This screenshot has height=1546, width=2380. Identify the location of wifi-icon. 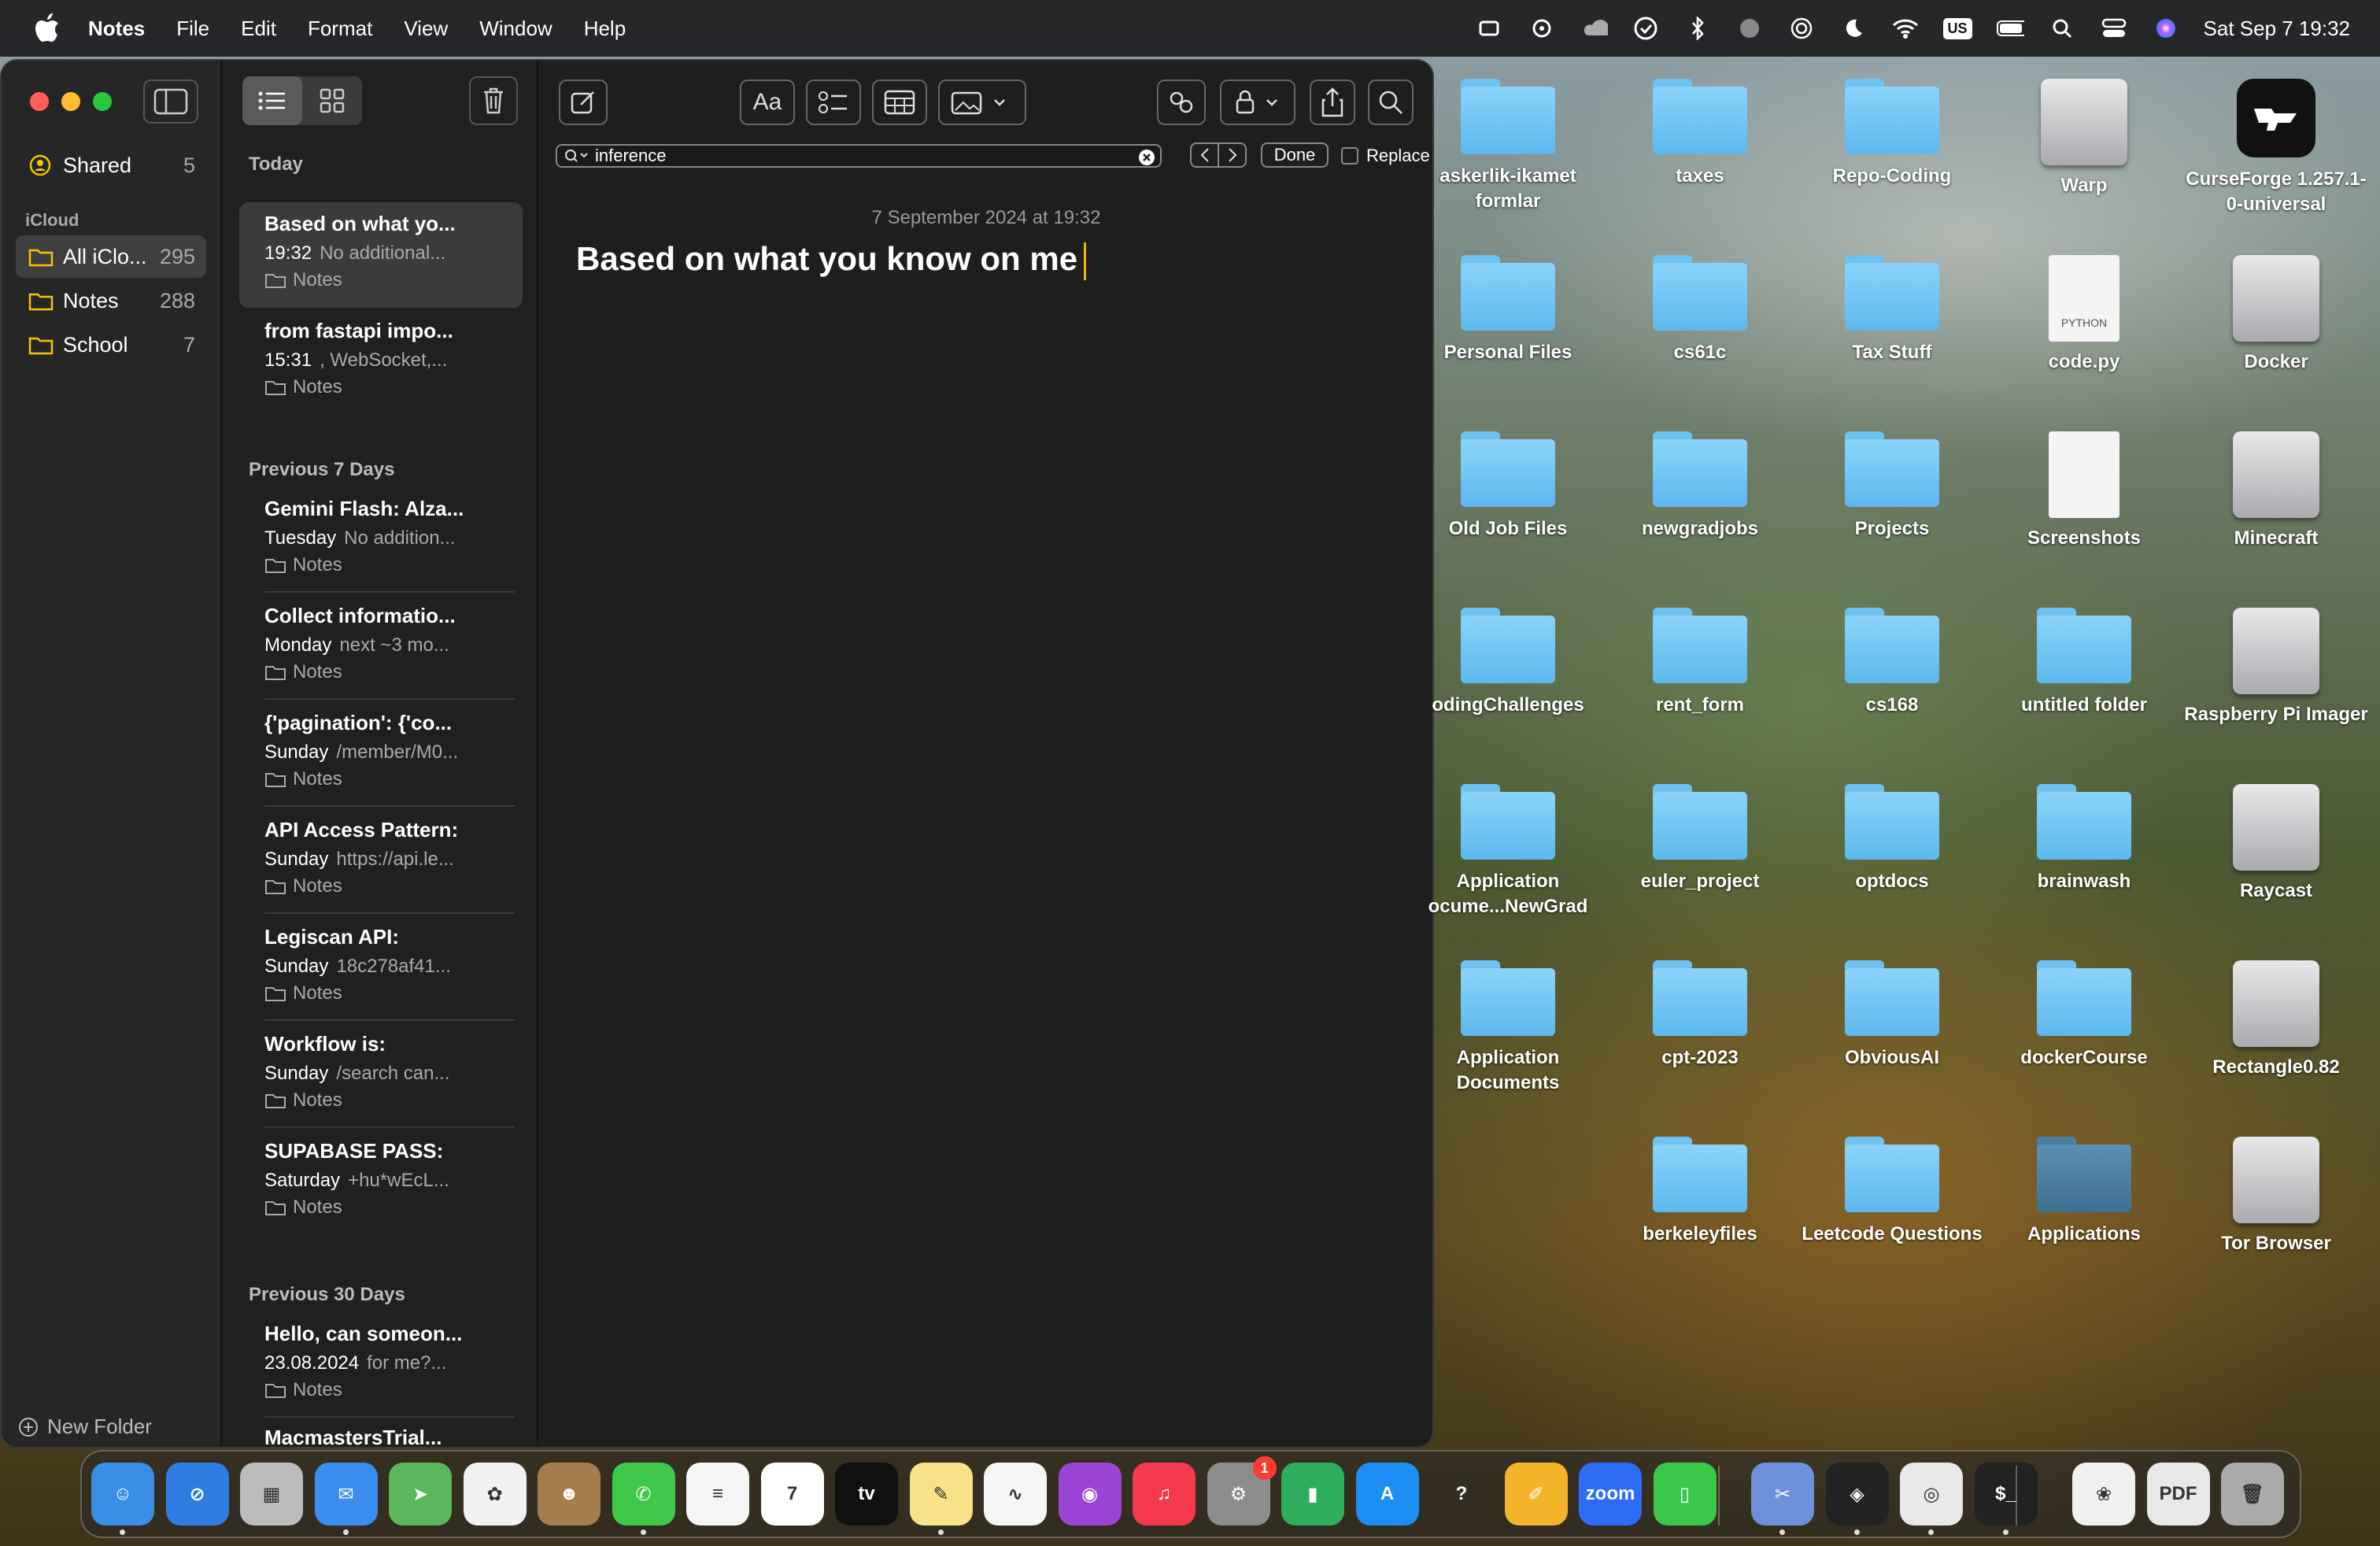
(1905, 28).